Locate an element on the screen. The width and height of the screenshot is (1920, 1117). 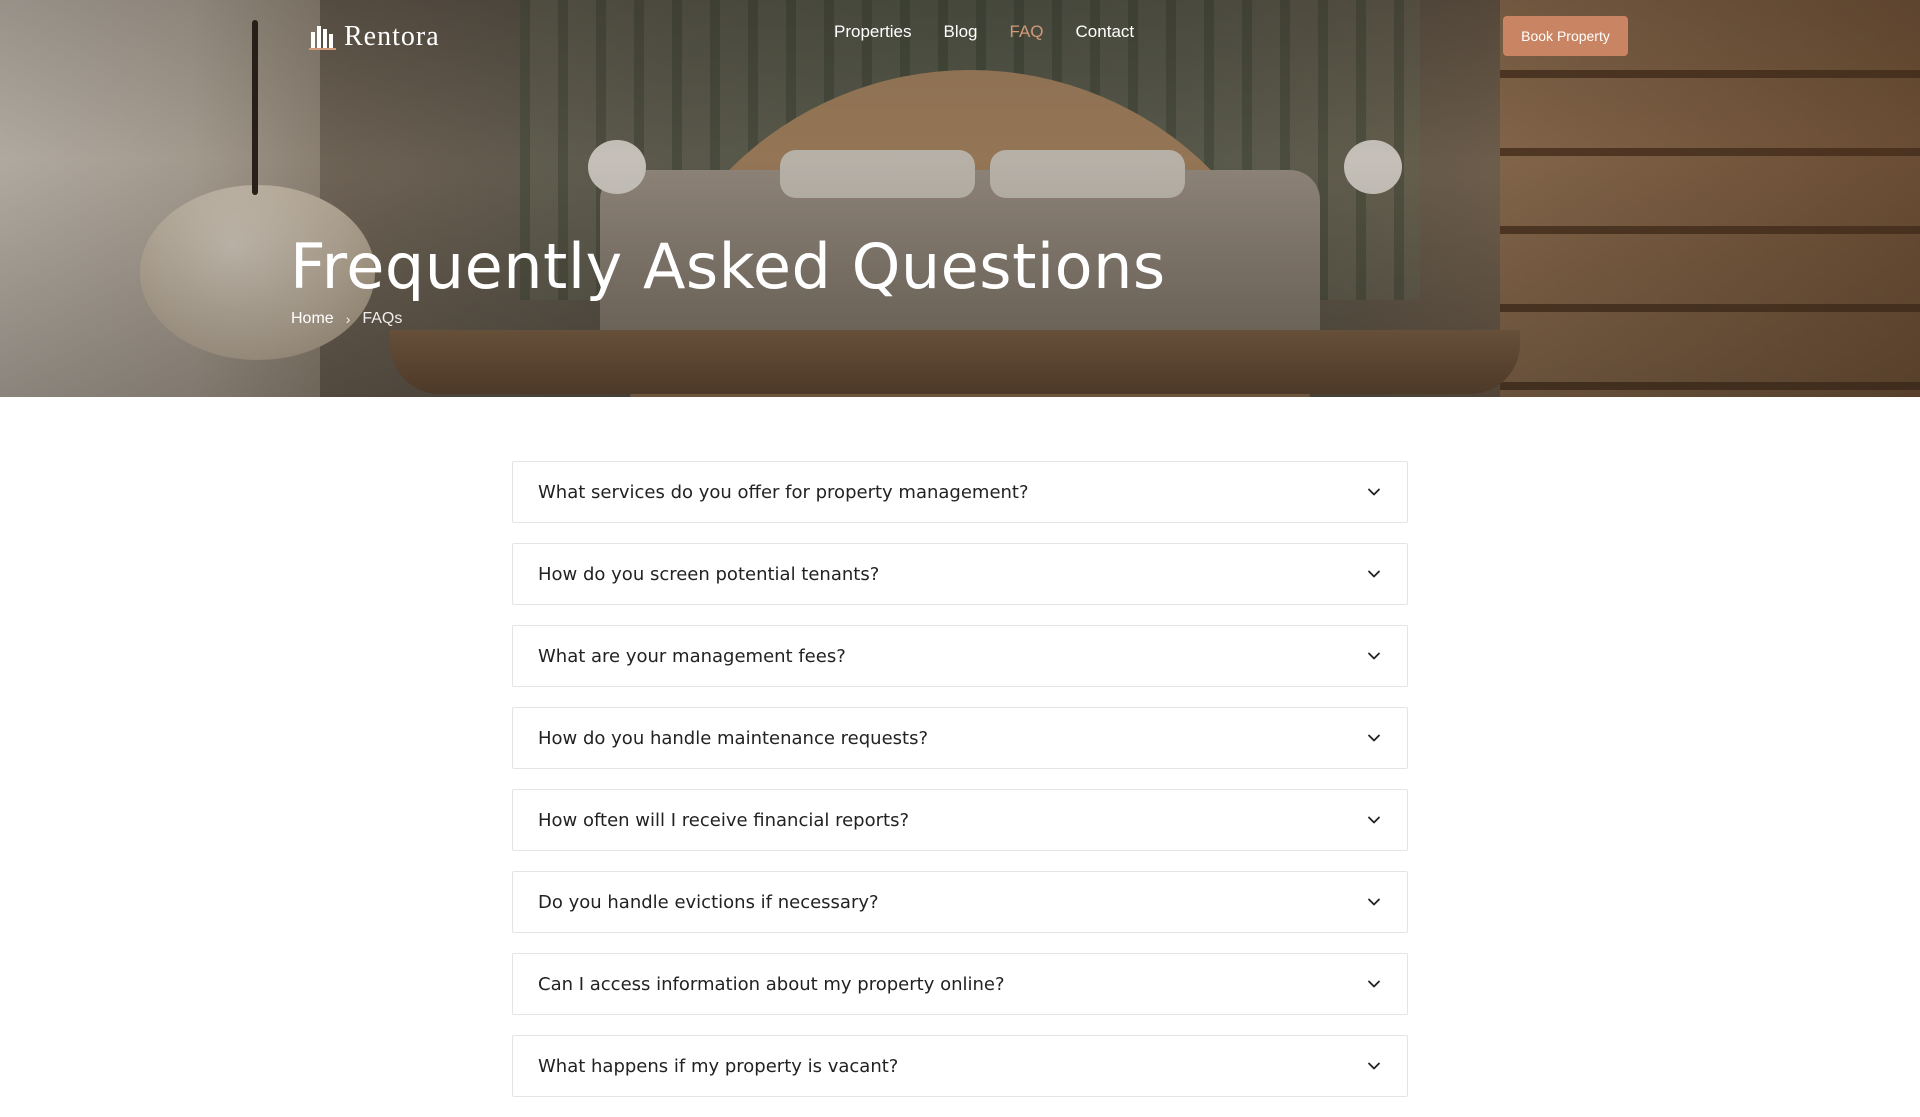
faq-question: What are your management fees? is located at coordinates (692, 656).